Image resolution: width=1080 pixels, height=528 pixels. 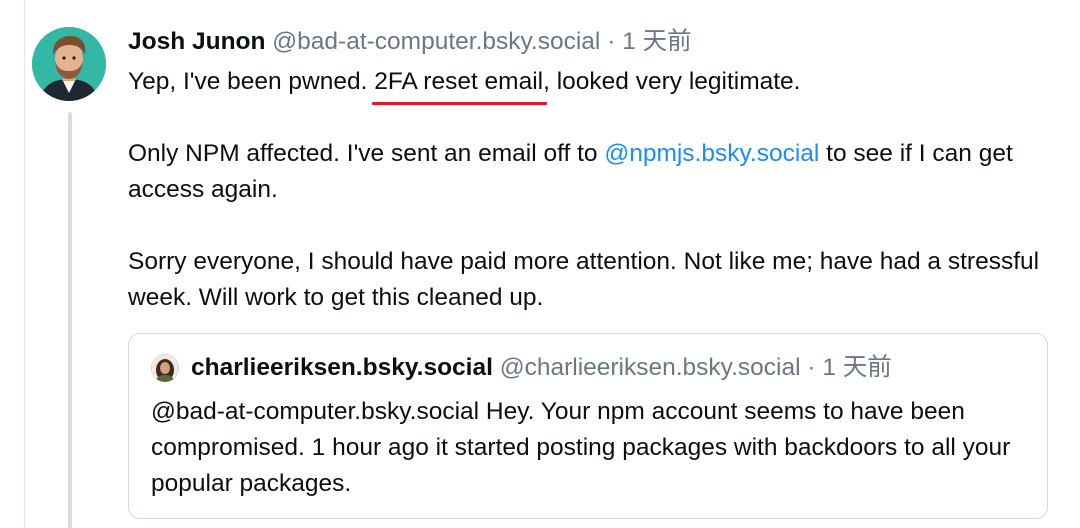 I want to click on p1-text-before: Yep, I've been pwned., so click(x=251, y=81).